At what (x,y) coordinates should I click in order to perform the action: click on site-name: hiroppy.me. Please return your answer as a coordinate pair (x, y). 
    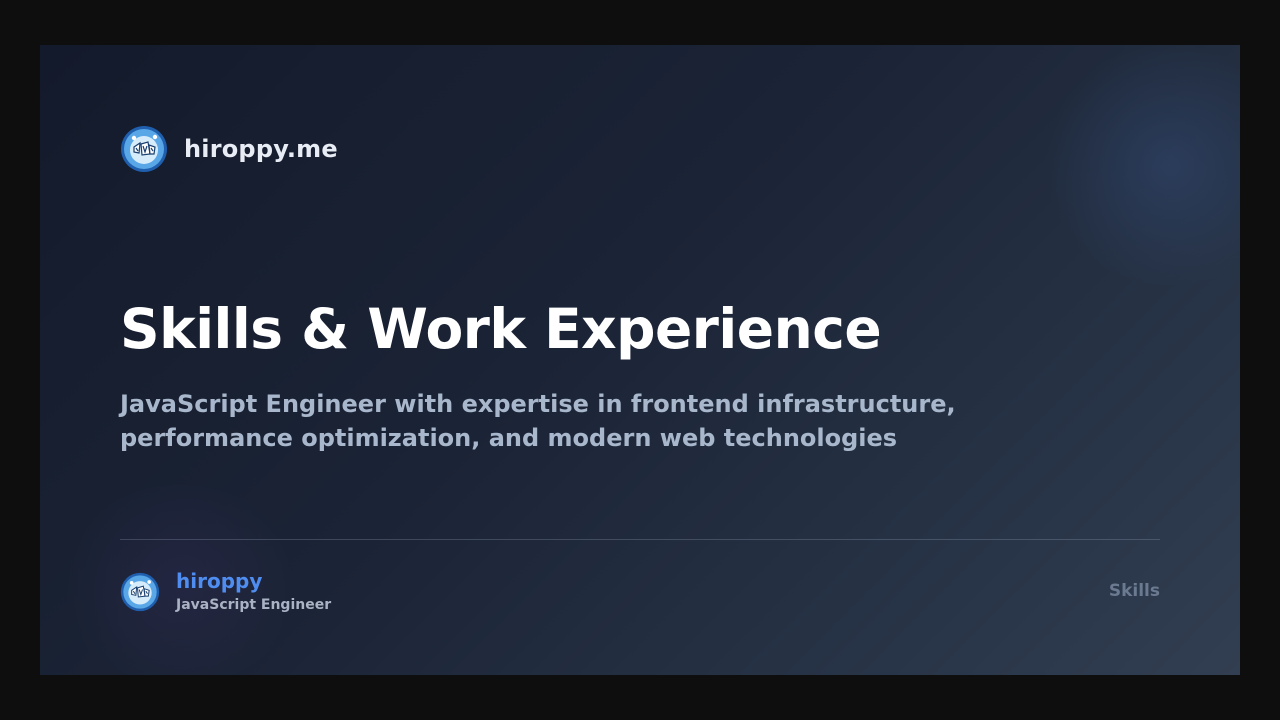
    Looking at the image, I should click on (261, 149).